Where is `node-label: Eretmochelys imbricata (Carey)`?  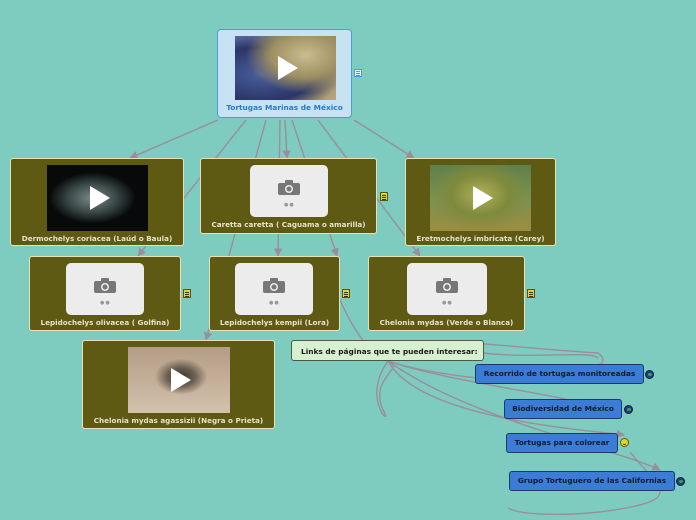
node-label: Eretmochelys imbricata (Carey) is located at coordinates (480, 238).